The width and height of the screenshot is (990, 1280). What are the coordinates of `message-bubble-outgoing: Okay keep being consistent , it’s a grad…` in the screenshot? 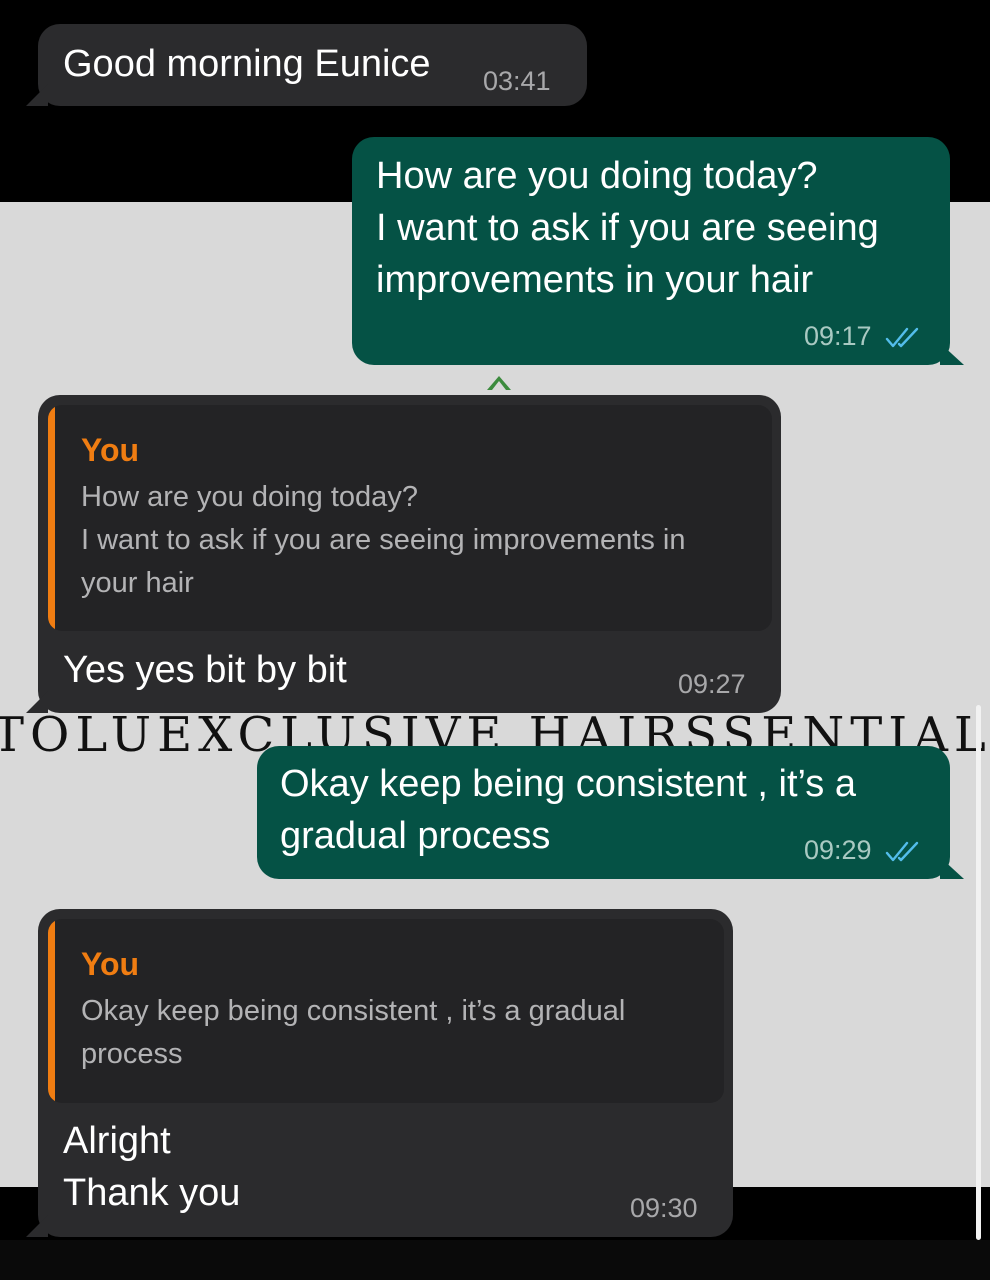 It's located at (610, 812).